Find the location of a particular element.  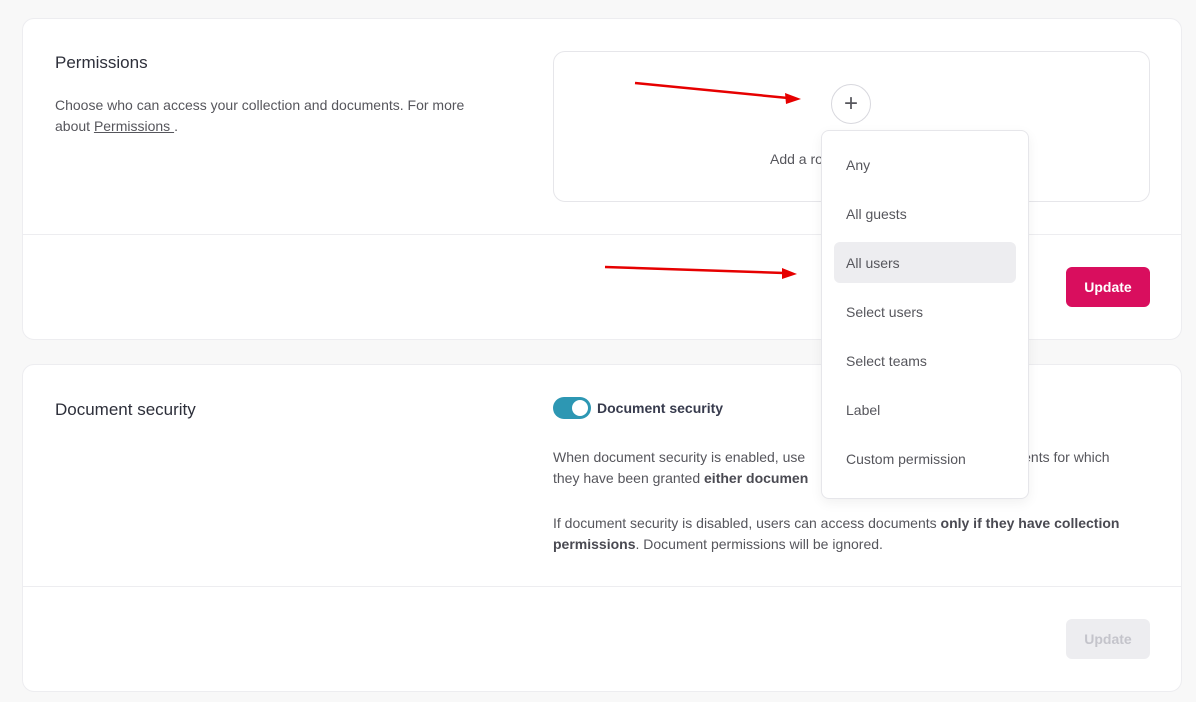

para1-middle: ents for which is located at coordinates (1066, 457).